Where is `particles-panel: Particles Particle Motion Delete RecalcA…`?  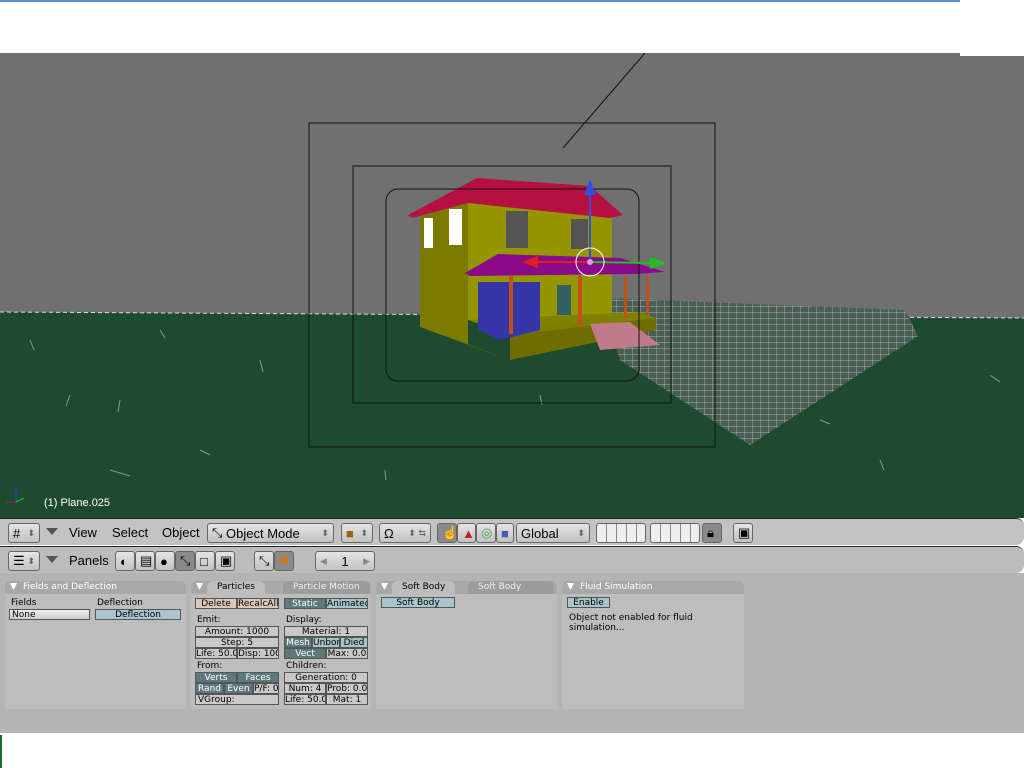 particles-panel: Particles Particle Motion Delete RecalcA… is located at coordinates (281, 645).